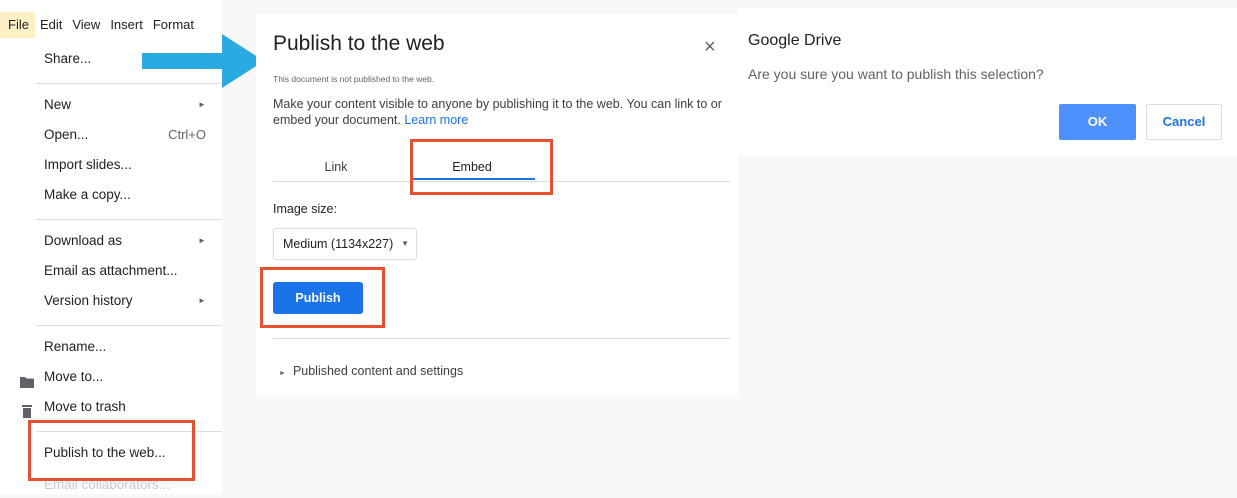 This screenshot has width=1237, height=498. What do you see at coordinates (436, 120) in the screenshot?
I see `learn-more-link: Learn more` at bounding box center [436, 120].